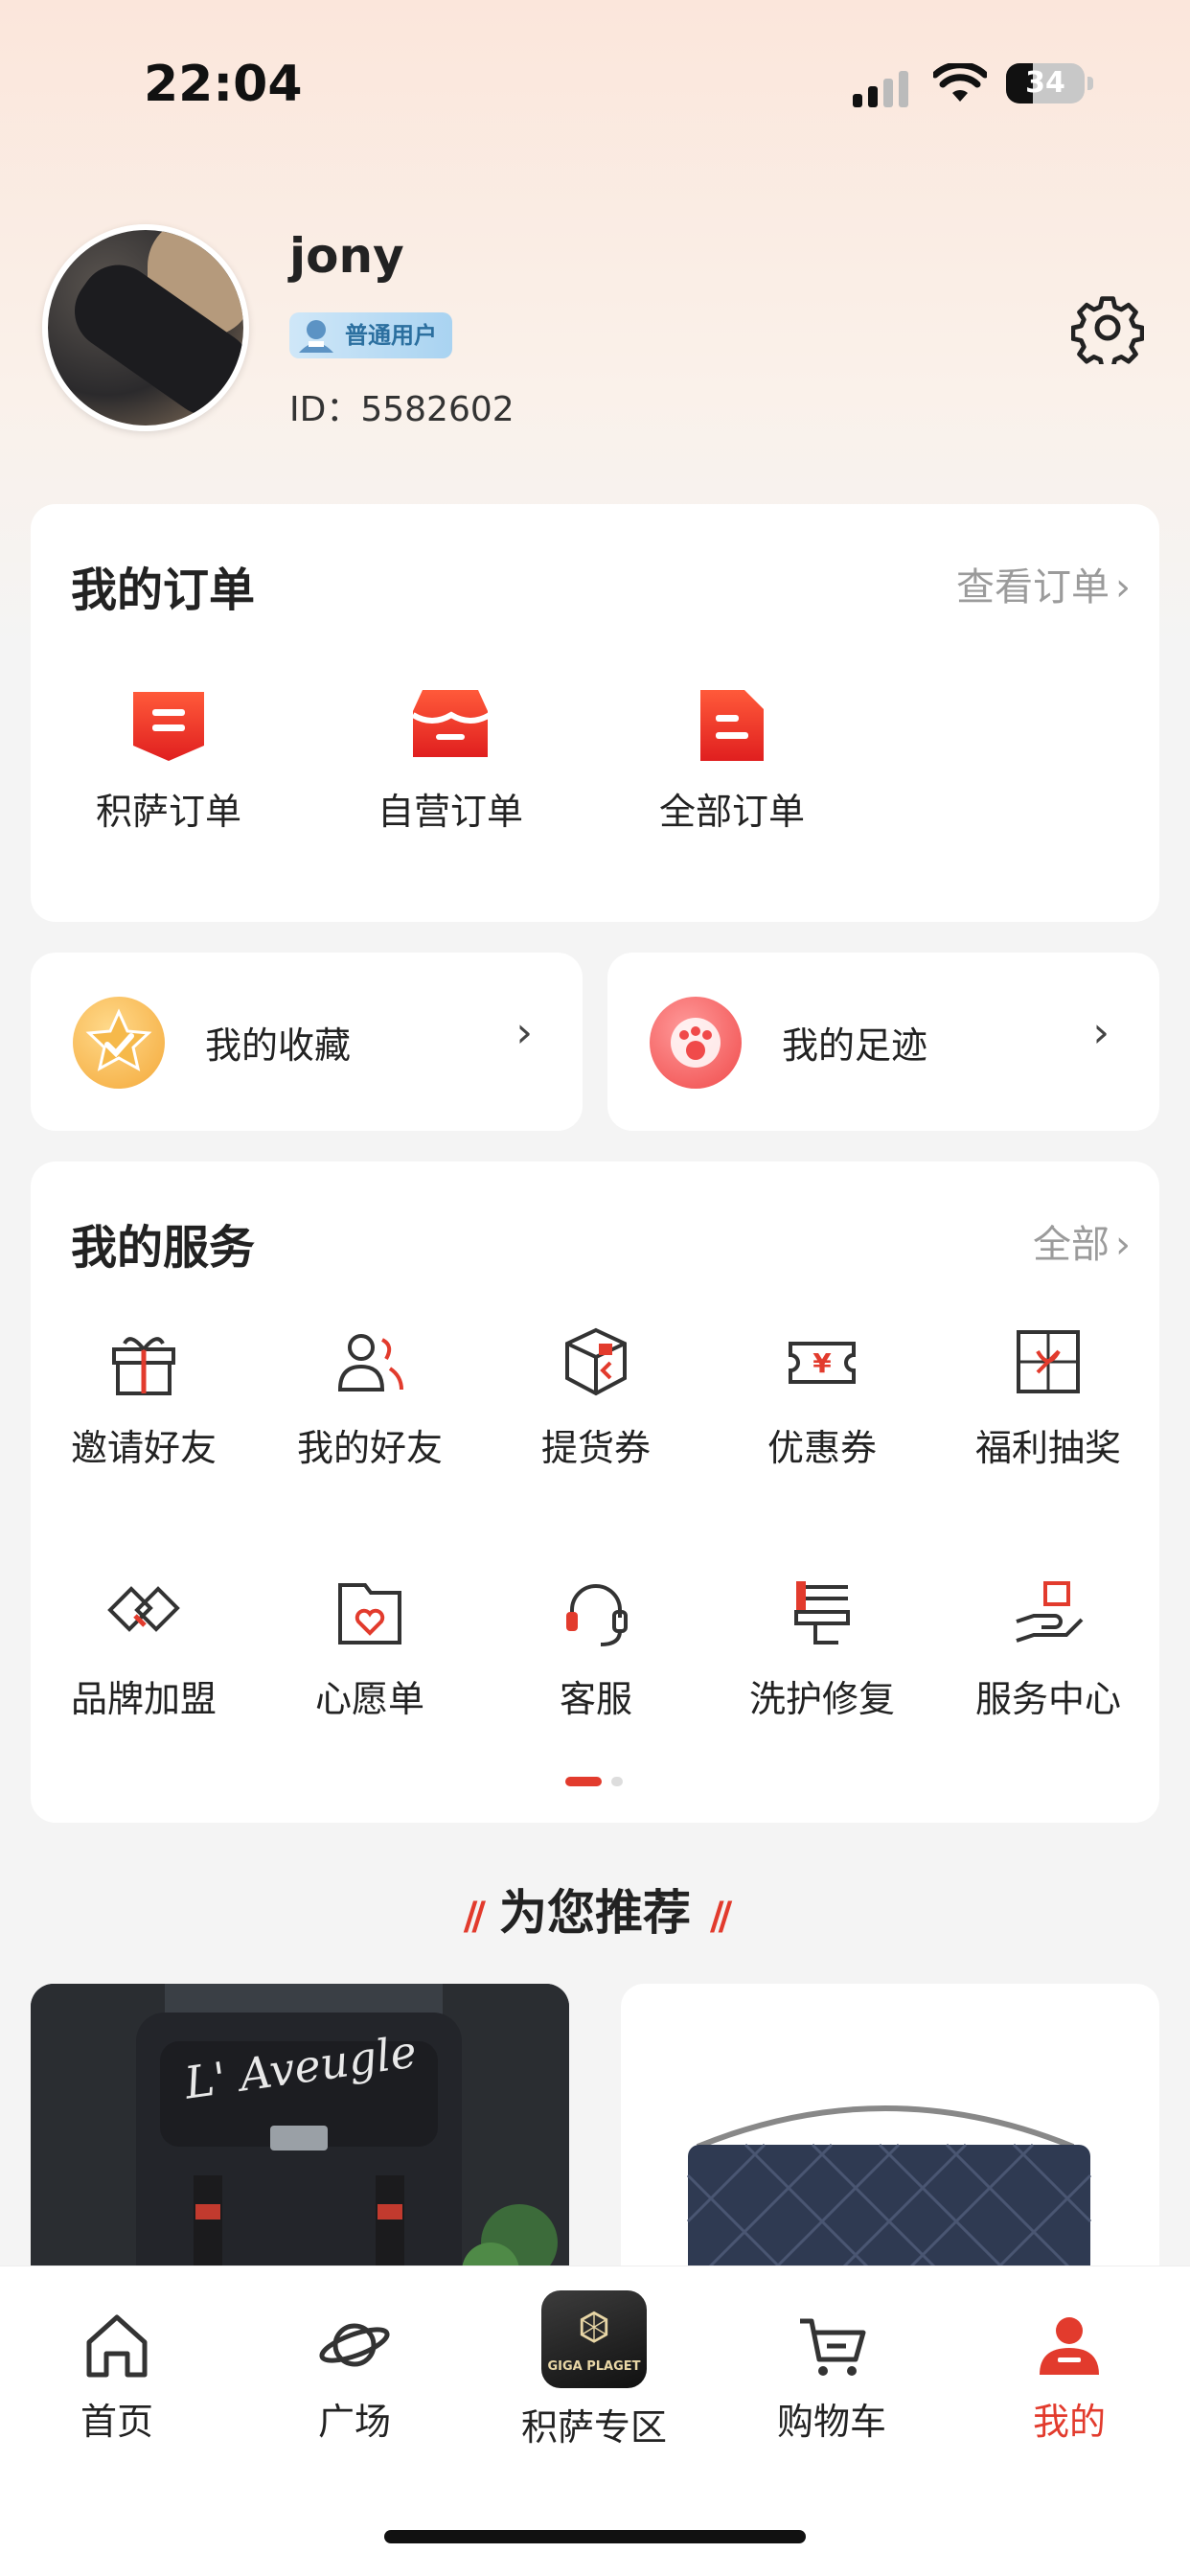 This screenshot has width=1190, height=2576. I want to click on service-label: 福利抽奖, so click(1047, 1448).